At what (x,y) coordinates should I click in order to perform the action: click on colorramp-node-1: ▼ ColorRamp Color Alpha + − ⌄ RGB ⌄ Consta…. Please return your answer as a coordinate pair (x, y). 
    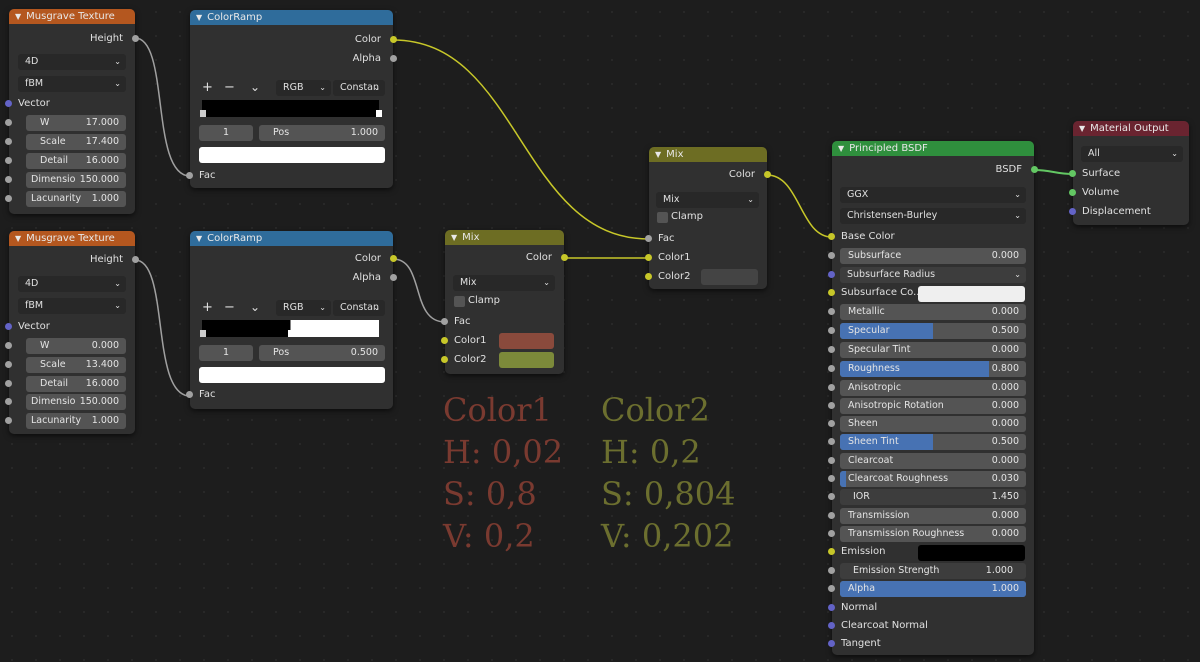
    Looking at the image, I should click on (291, 99).